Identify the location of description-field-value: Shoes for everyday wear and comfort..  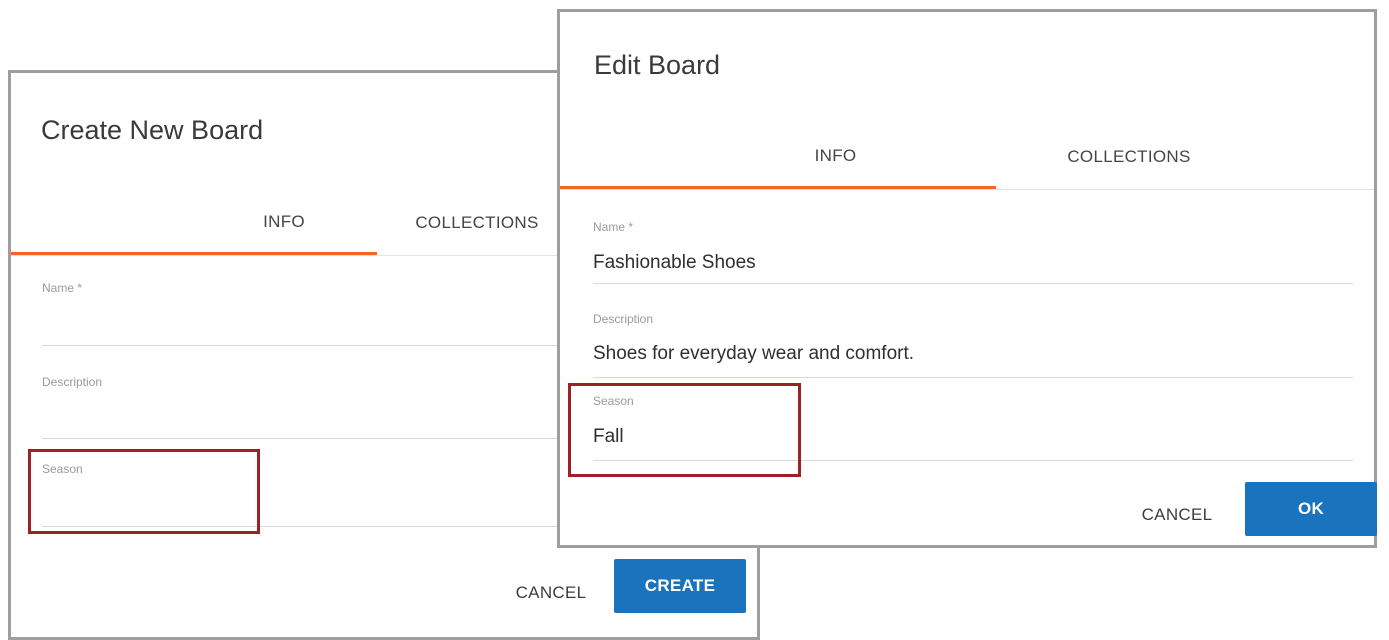
(753, 354).